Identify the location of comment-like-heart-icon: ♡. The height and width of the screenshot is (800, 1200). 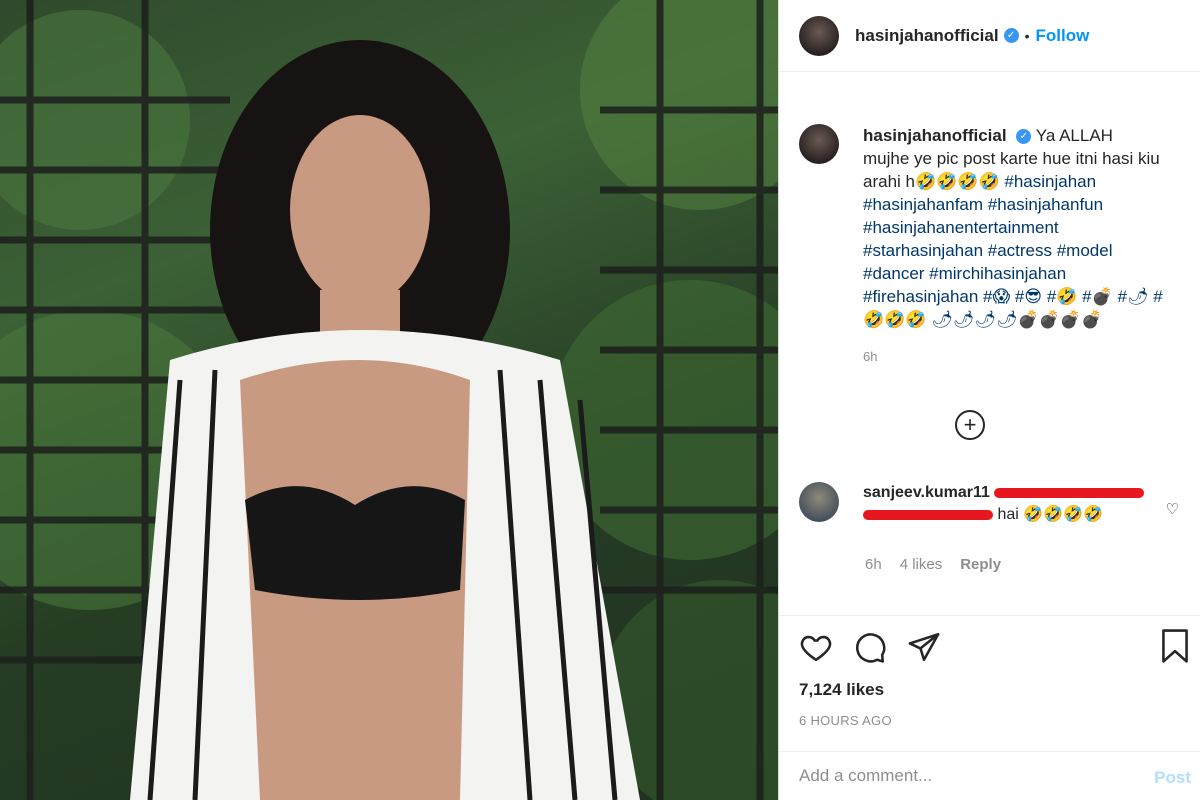
(1172, 509).